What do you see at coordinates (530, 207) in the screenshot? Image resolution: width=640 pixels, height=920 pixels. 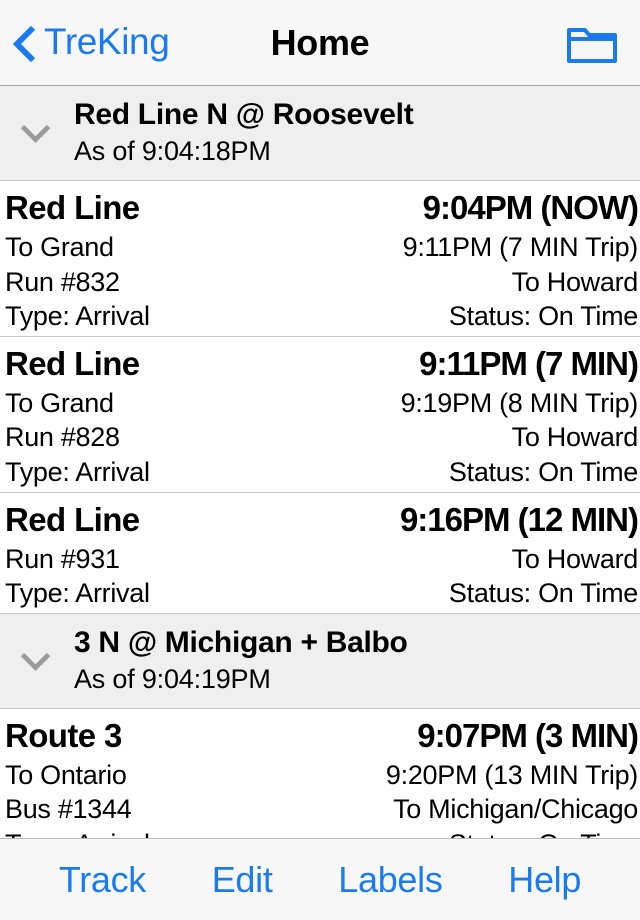 I see `arrival-eta: 9:04PM (NOW)` at bounding box center [530, 207].